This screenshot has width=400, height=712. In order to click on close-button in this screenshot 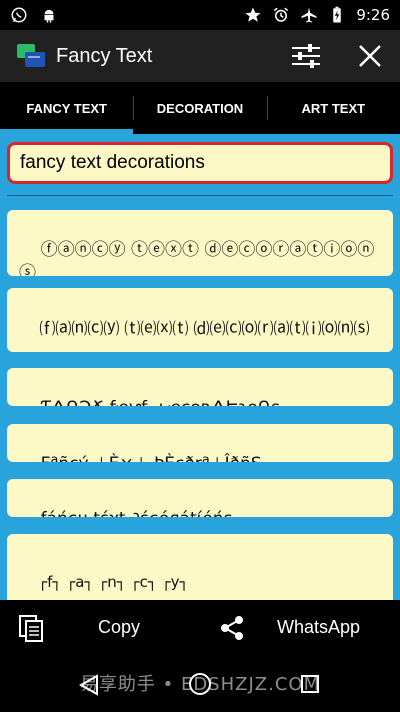, I will do `click(370, 56)`.